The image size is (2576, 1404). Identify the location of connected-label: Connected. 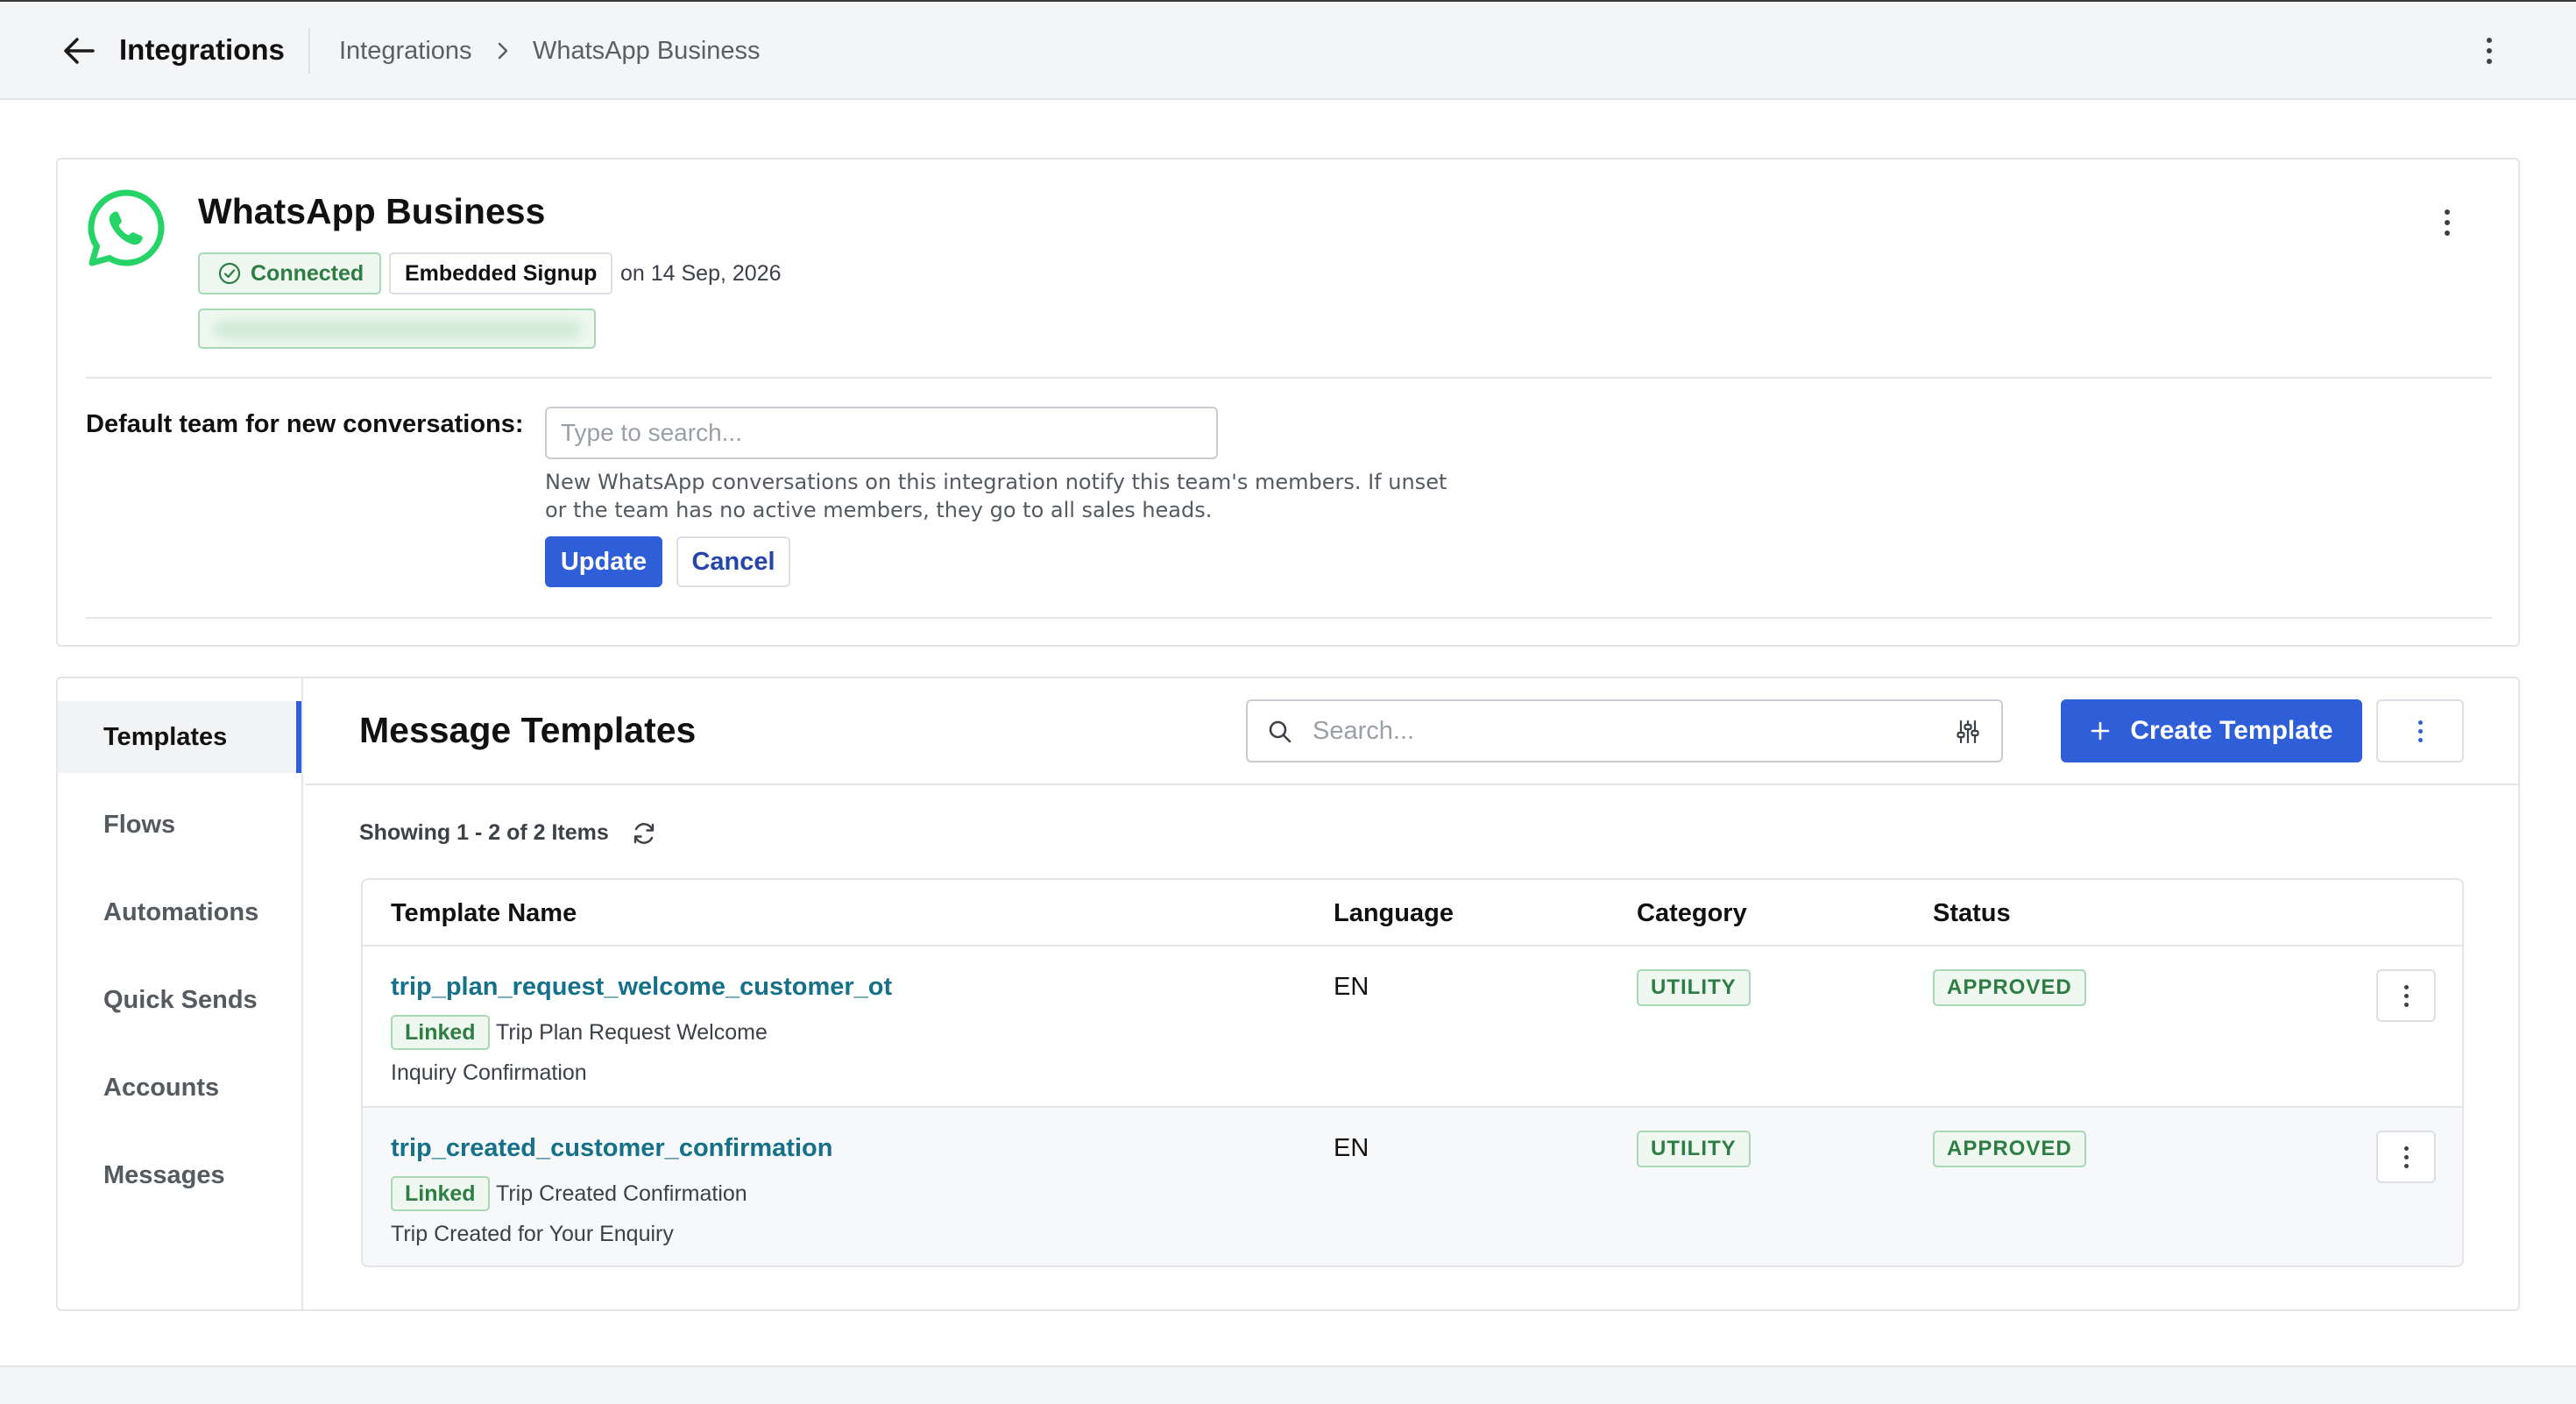
(307, 273).